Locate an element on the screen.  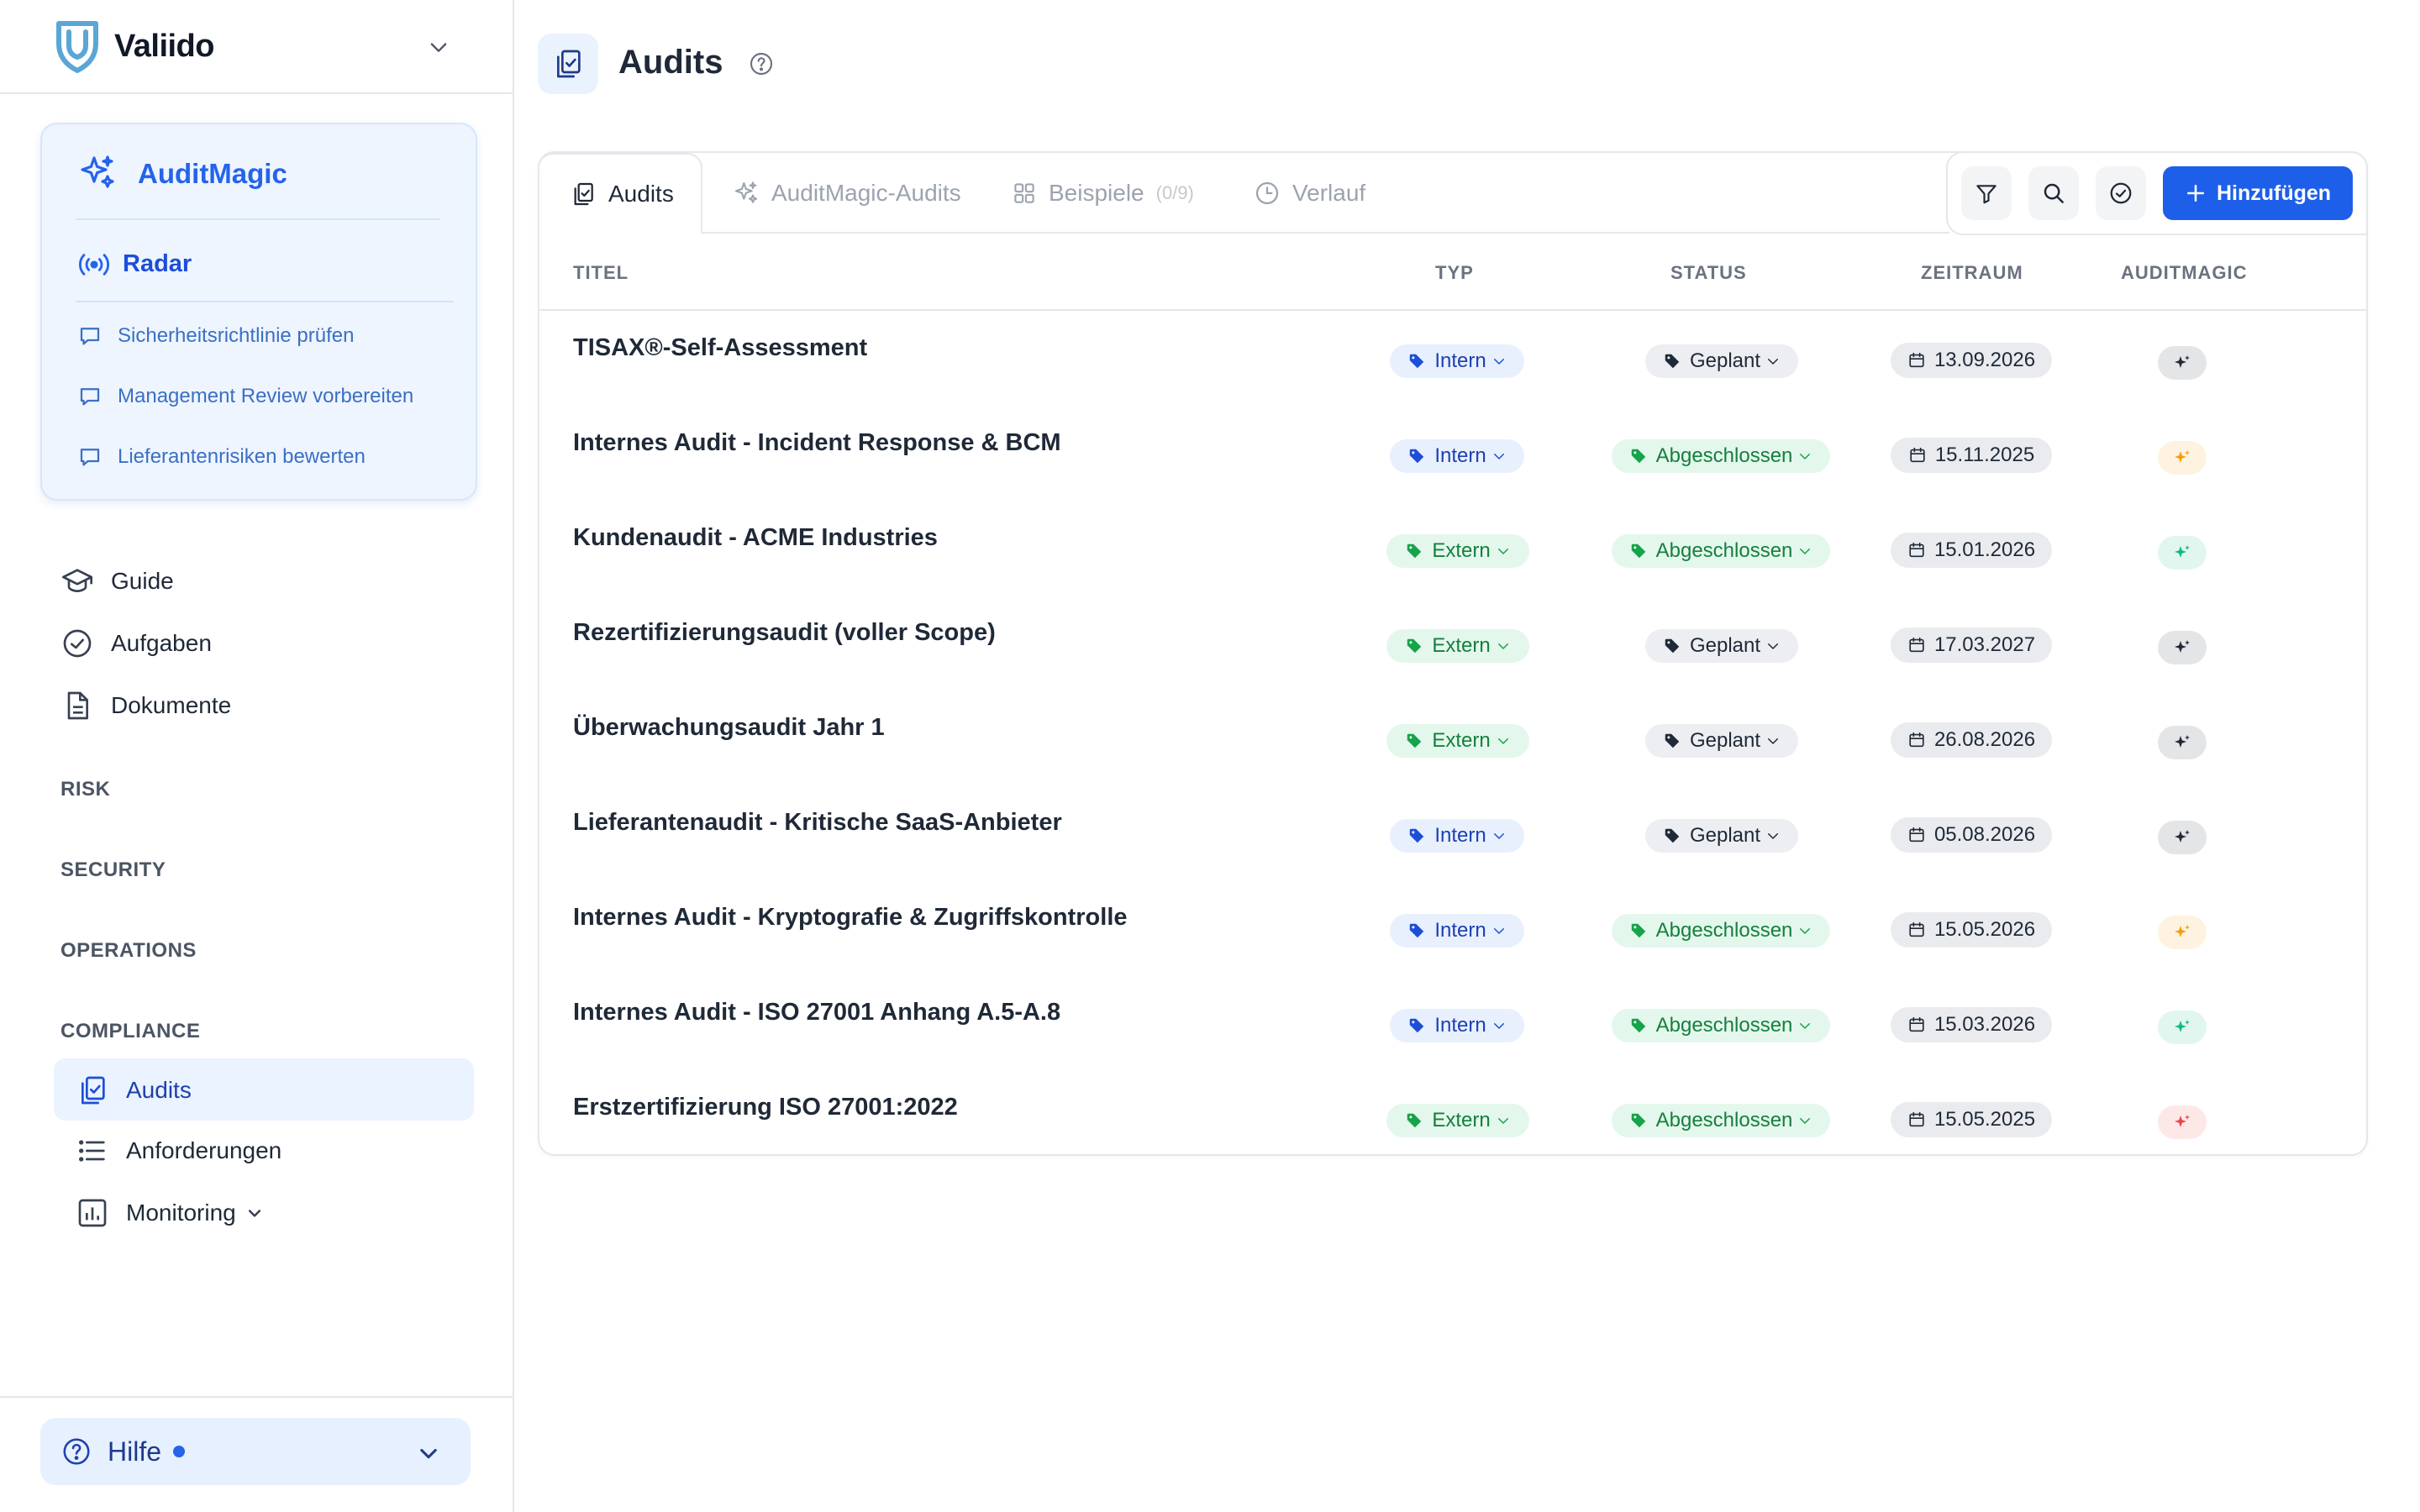
date-badge: 17.03.2027 is located at coordinates (1972, 645).